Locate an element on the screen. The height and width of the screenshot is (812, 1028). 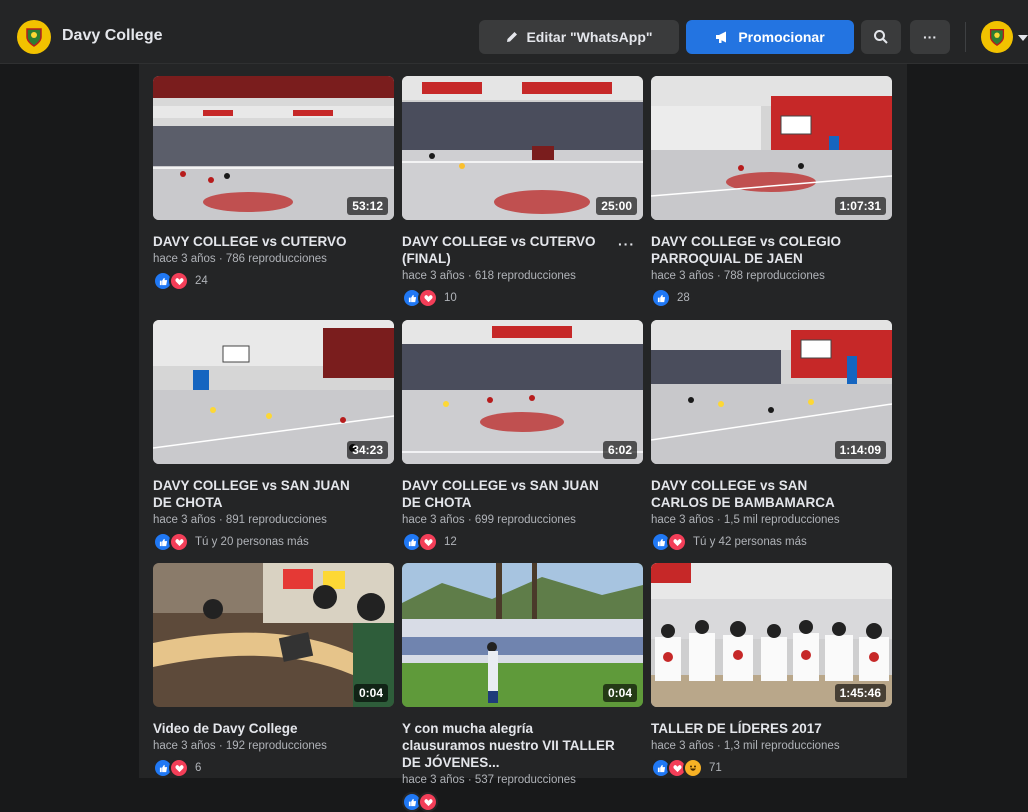
reaction-count: 71 is located at coordinates (715, 768).